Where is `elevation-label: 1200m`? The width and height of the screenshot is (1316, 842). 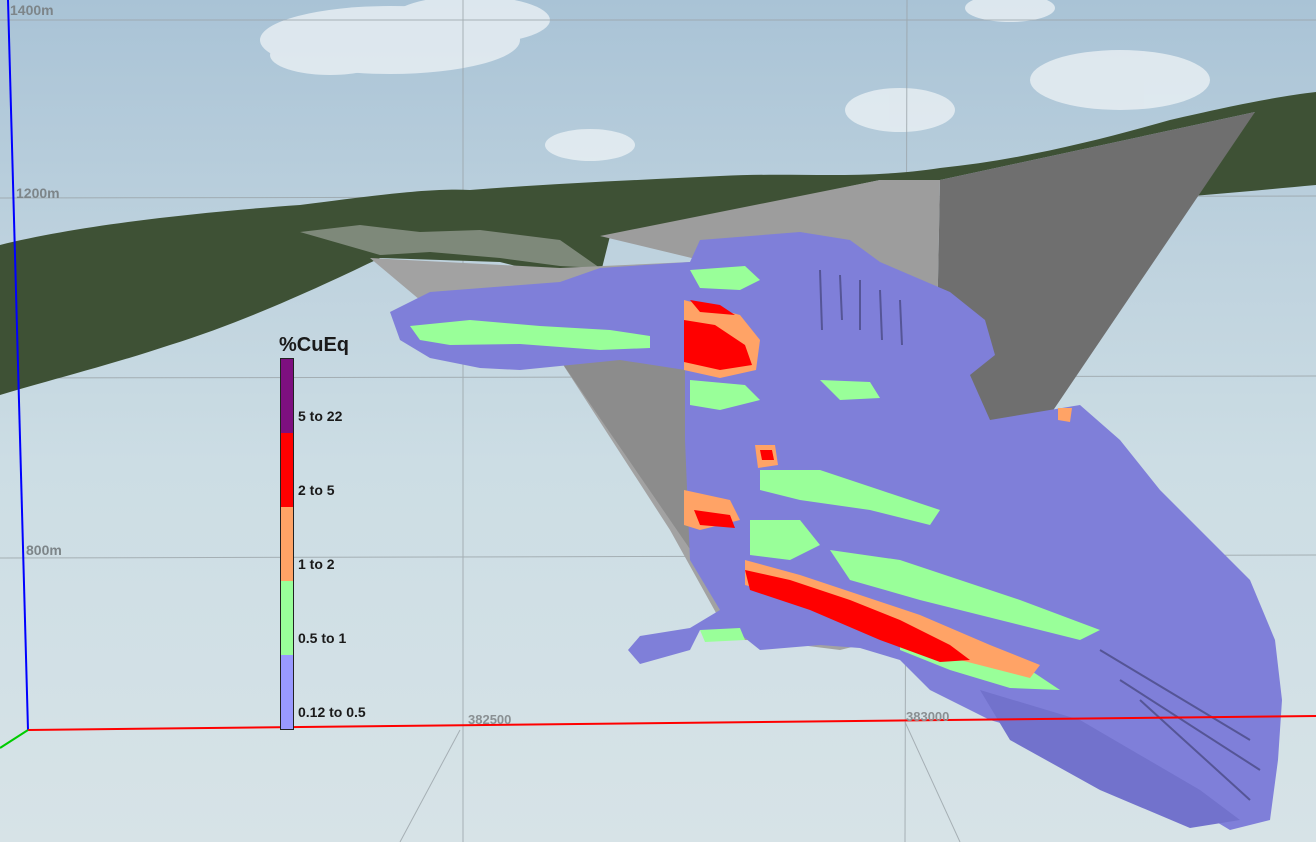
elevation-label: 1200m is located at coordinates (38, 193).